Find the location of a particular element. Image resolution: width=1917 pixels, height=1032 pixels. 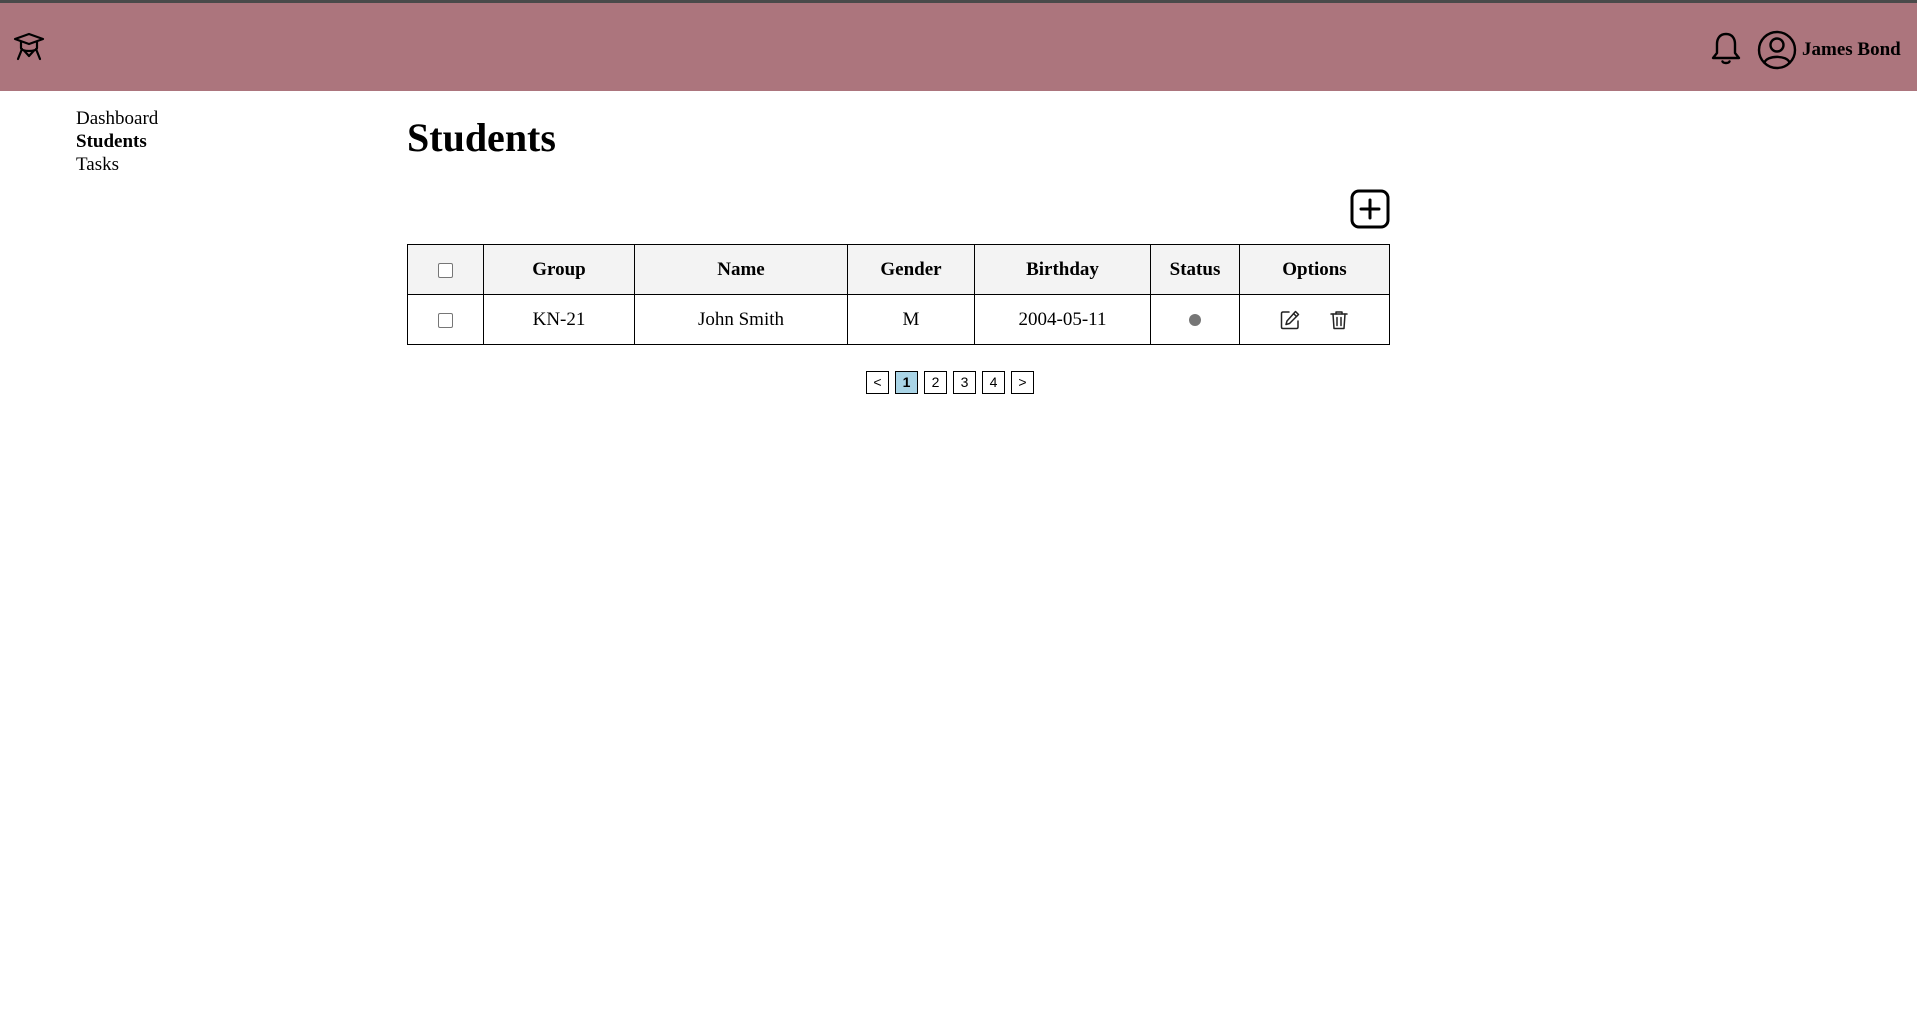

add-student-button is located at coordinates (1370, 209).